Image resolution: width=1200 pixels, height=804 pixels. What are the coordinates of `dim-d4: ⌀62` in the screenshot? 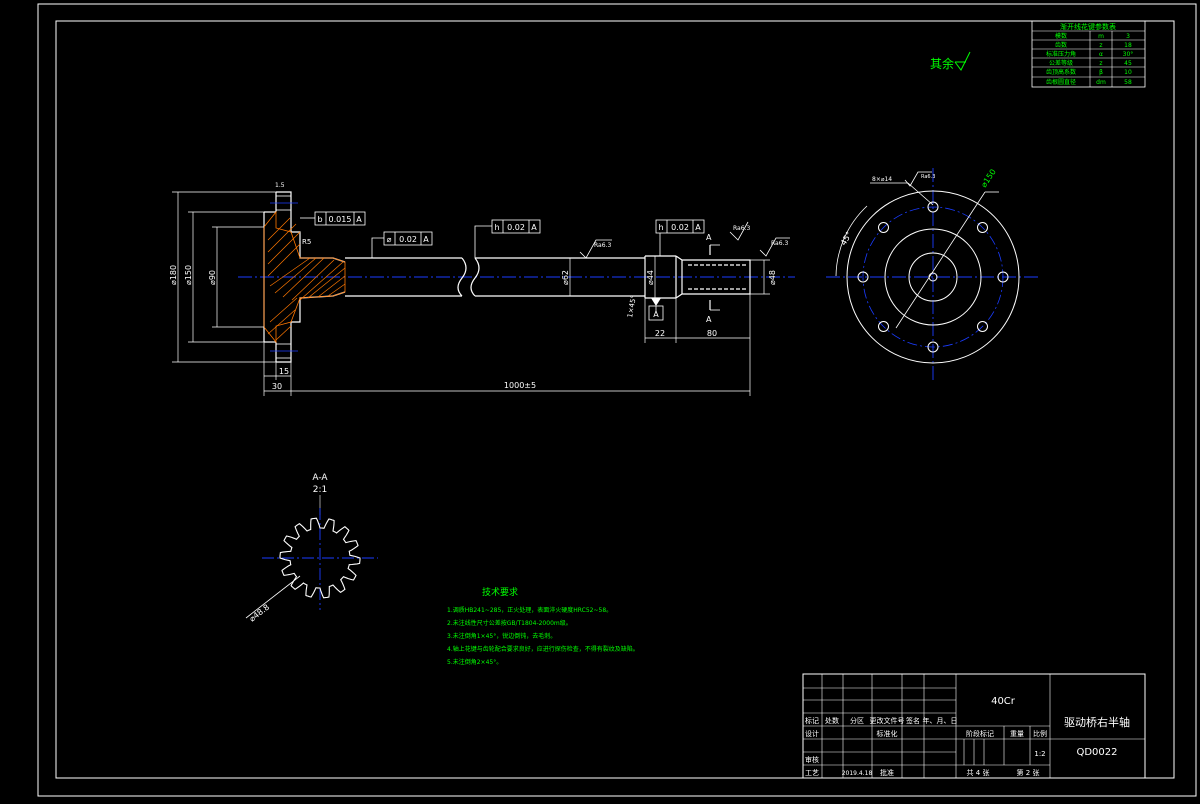 It's located at (565, 277).